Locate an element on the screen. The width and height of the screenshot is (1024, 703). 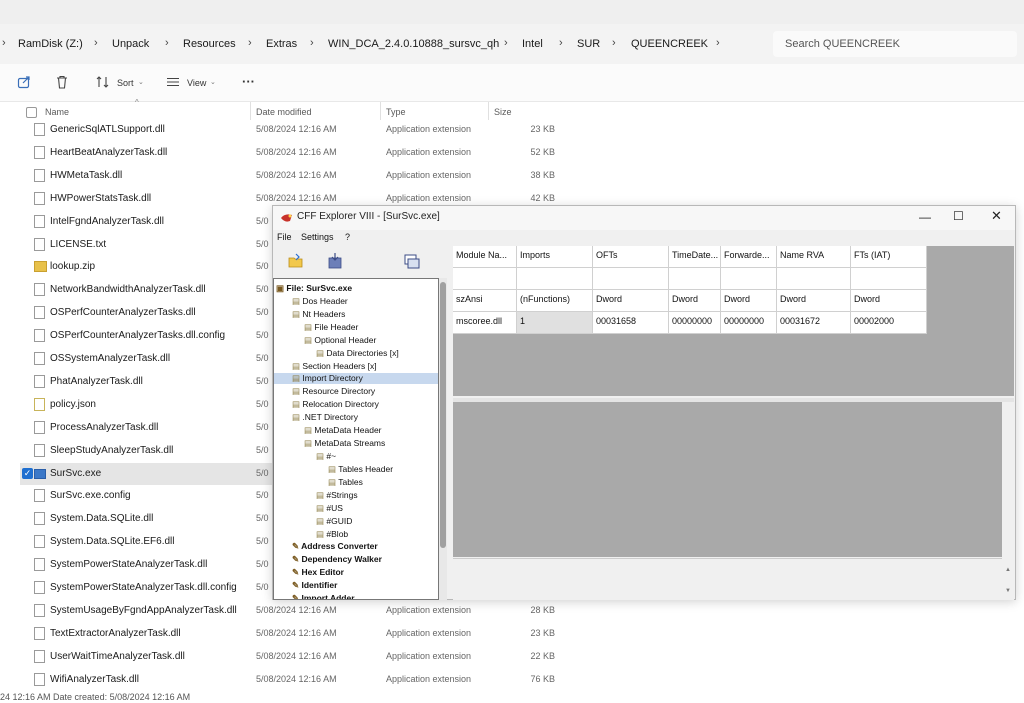
grid-type-cell: (nFunctions) is located at coordinates (555, 301).